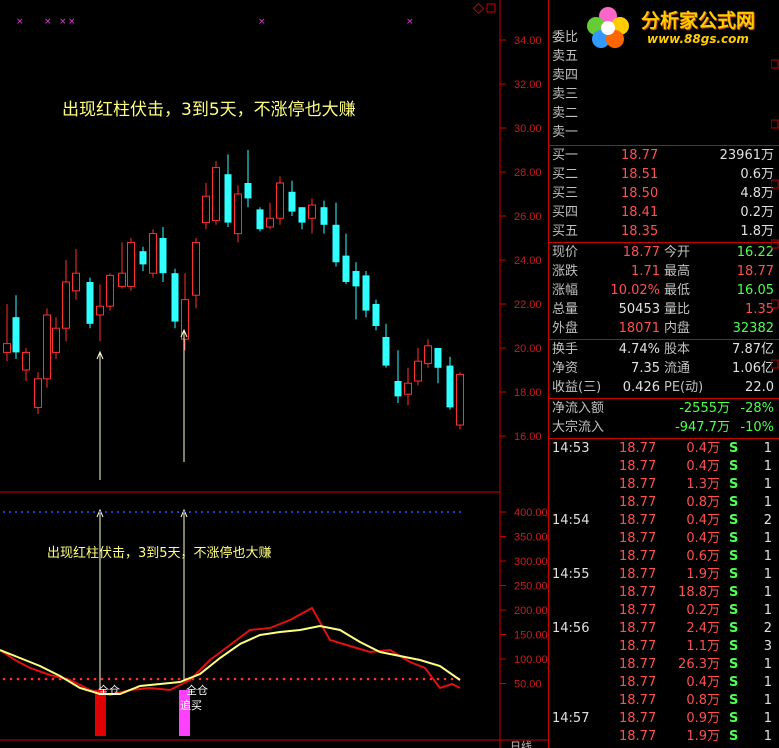  What do you see at coordinates (757, 427) in the screenshot?
I see `flow-pct: -10%` at bounding box center [757, 427].